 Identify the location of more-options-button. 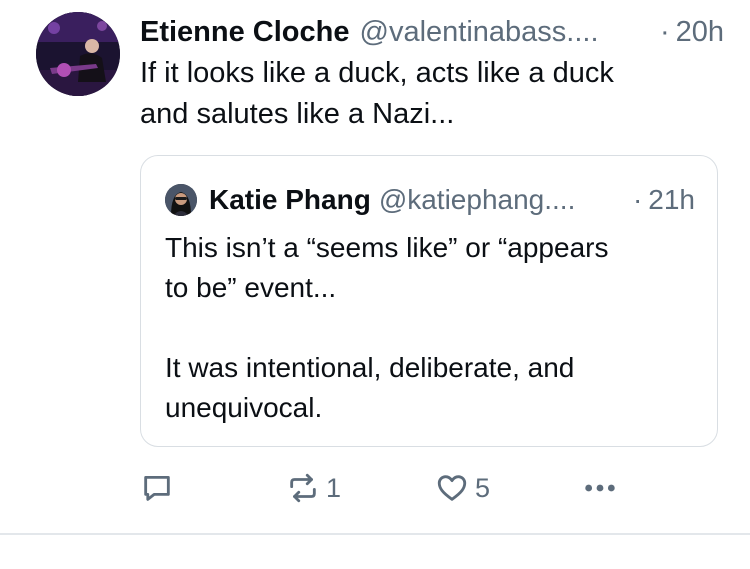
(600, 488).